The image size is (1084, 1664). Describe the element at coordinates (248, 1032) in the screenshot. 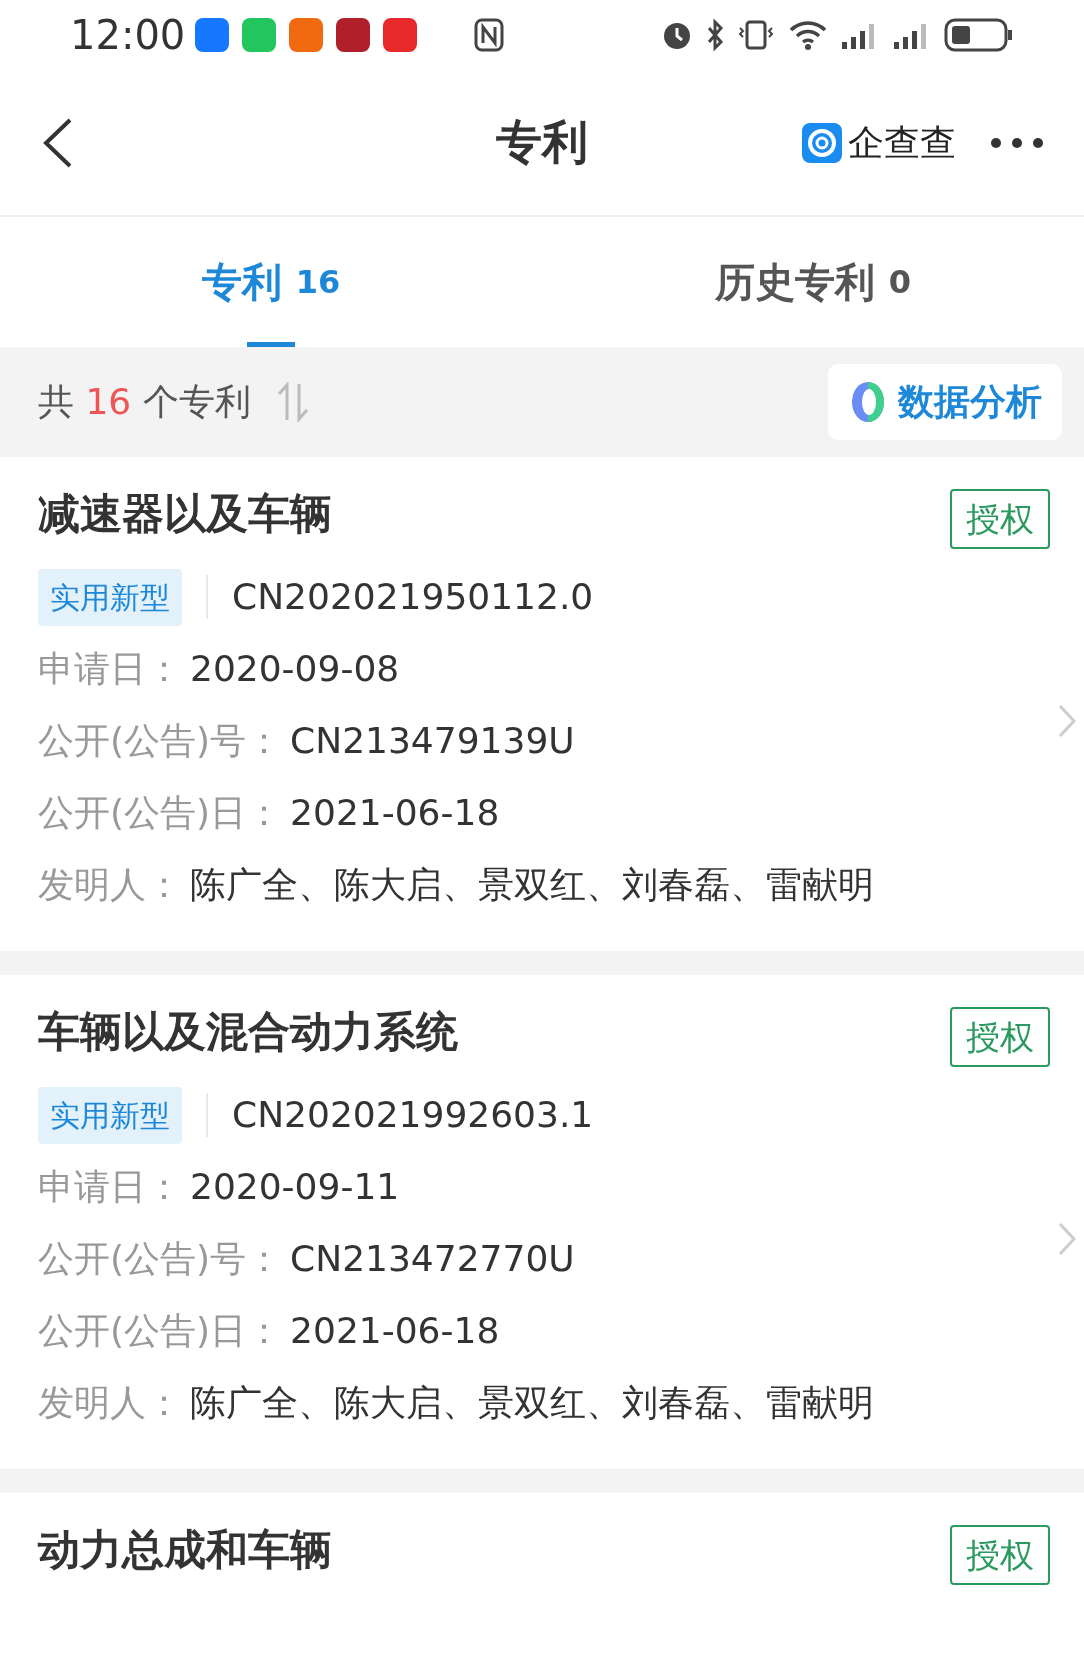

I see `patent-title: 车辆以及混合动力系统` at that location.